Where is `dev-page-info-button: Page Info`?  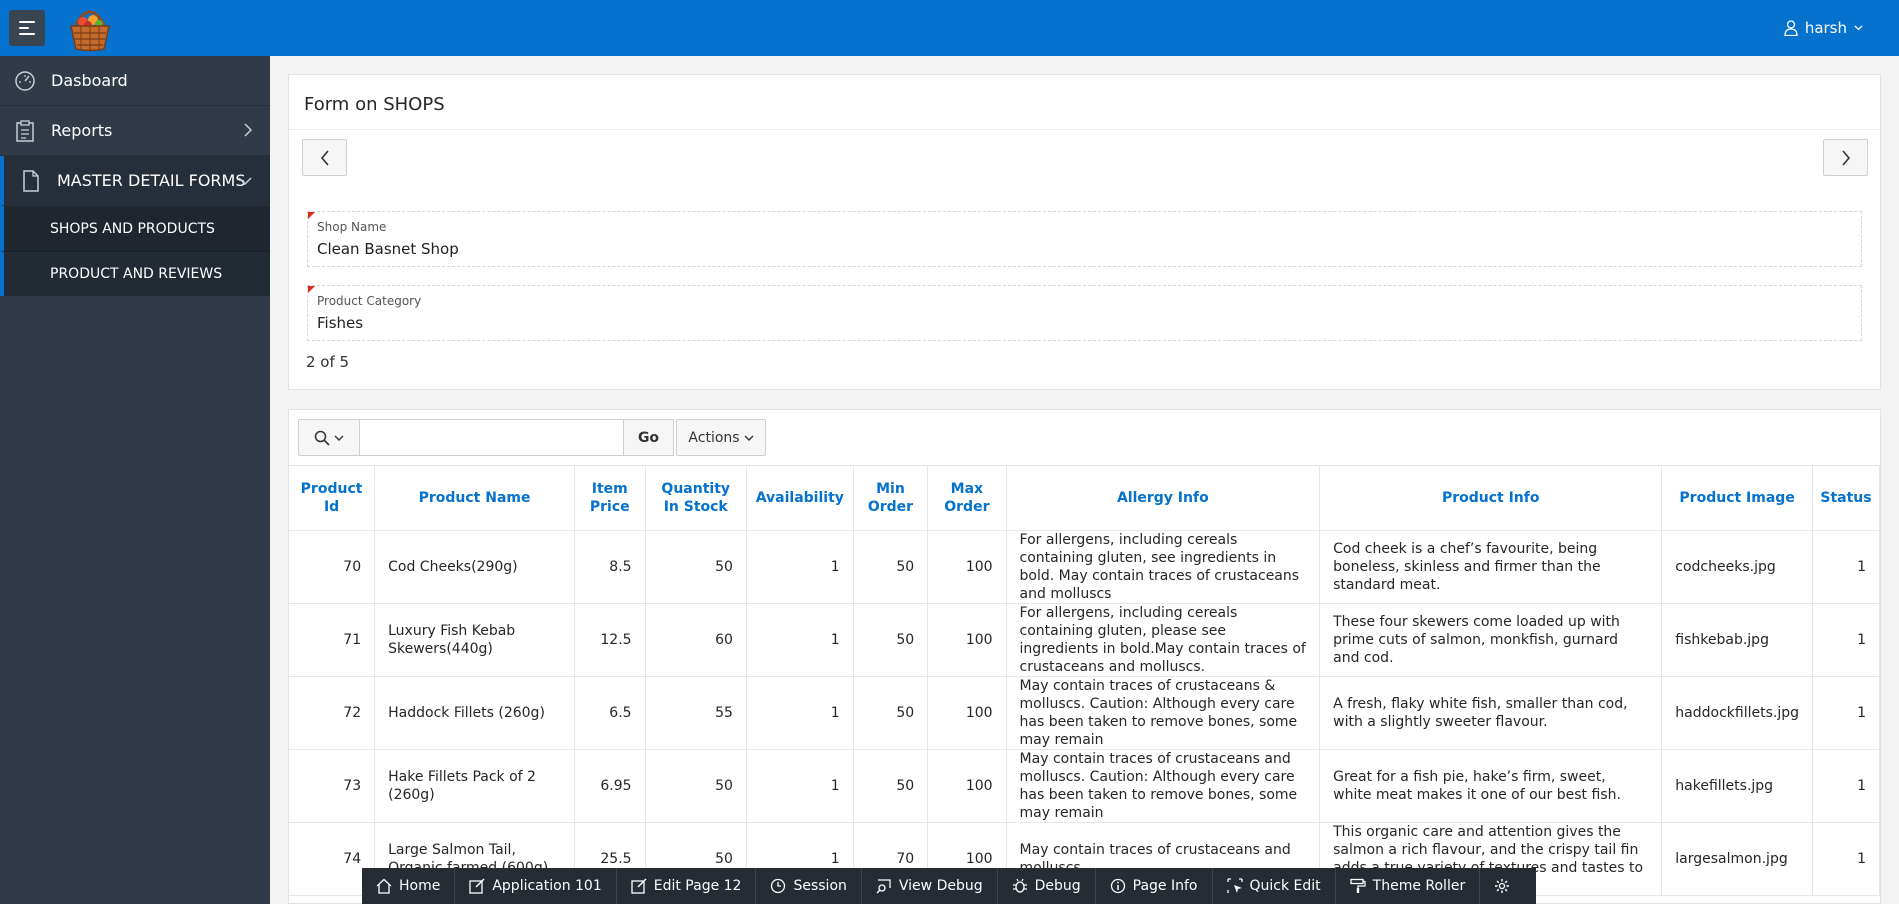
dev-page-info-button: Page Info is located at coordinates (1154, 886).